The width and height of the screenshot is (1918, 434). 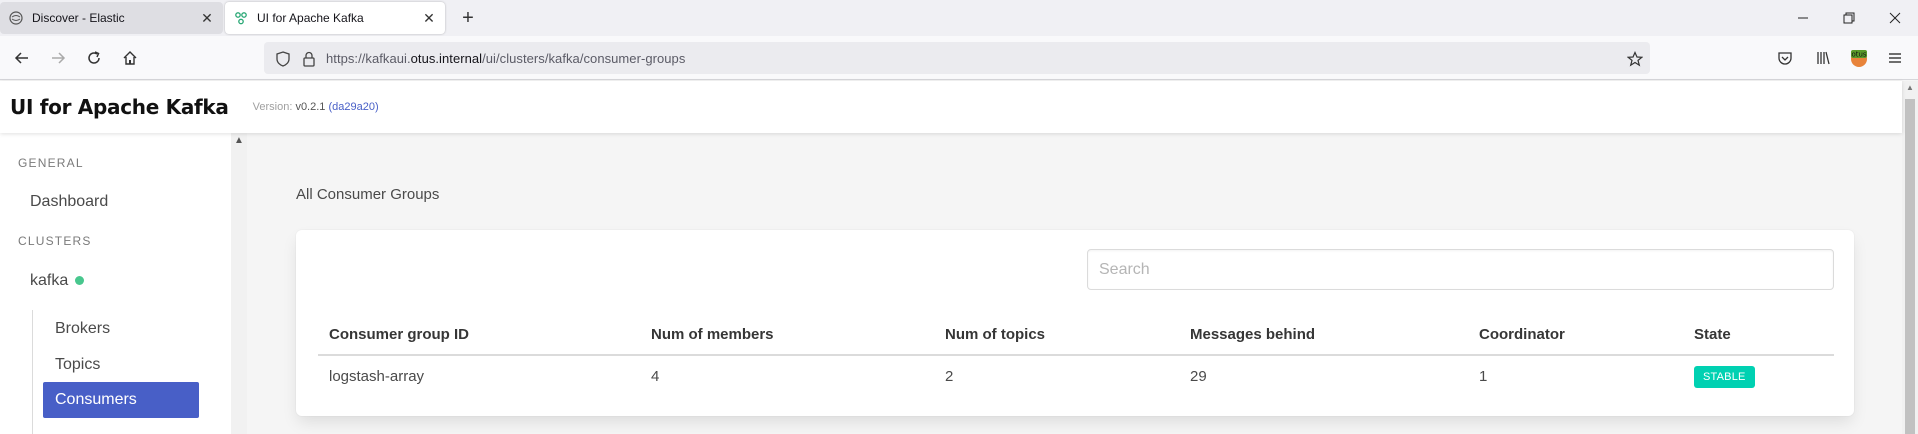 I want to click on version-number: v0.2.1, so click(x=310, y=107).